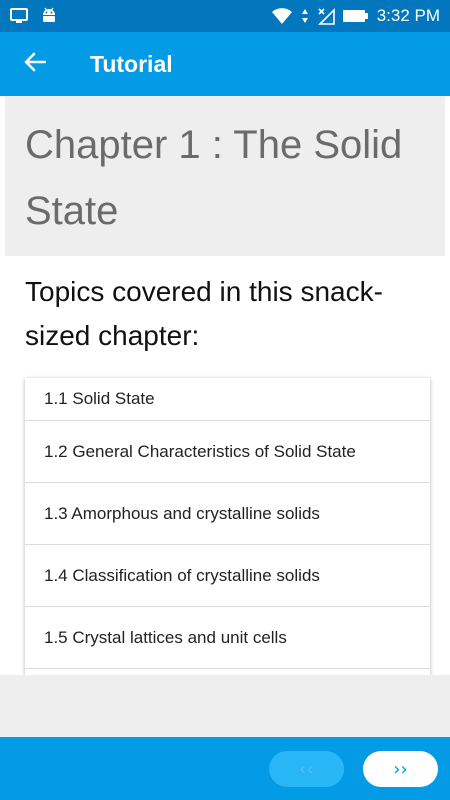 The height and width of the screenshot is (800, 450). Describe the element at coordinates (49, 16) in the screenshot. I see `android-icon` at that location.